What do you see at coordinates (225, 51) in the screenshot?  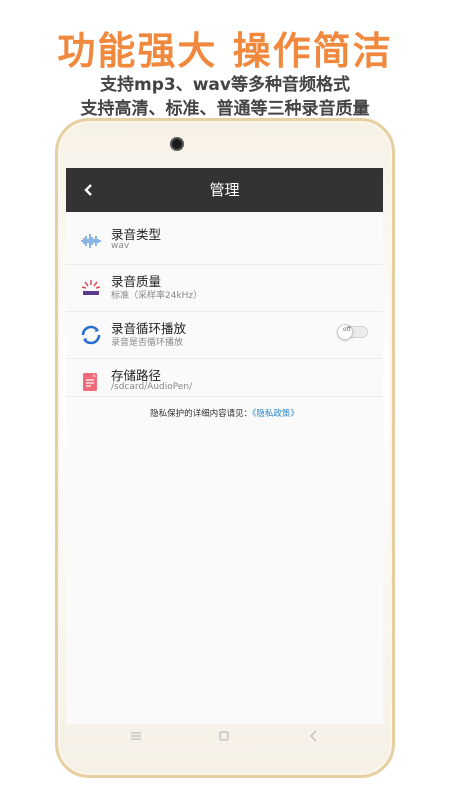 I see `promo-headline: 功能强大 操作简洁` at bounding box center [225, 51].